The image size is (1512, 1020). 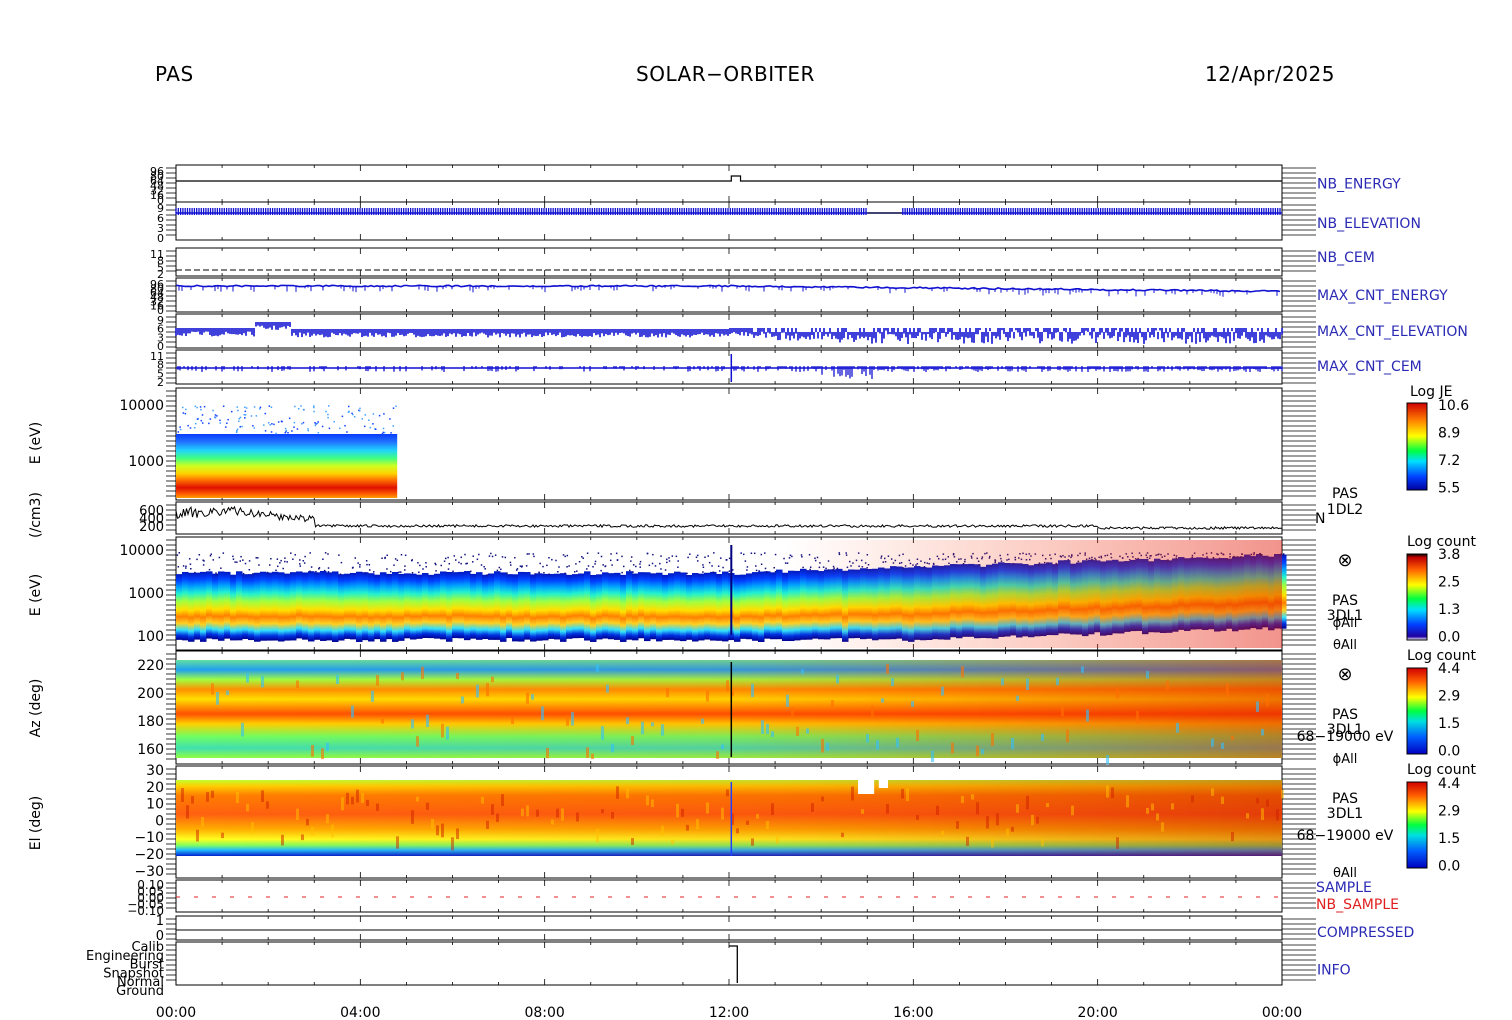 What do you see at coordinates (1449, 583) in the screenshot?
I see `colorbar-2-tick: 2.5` at bounding box center [1449, 583].